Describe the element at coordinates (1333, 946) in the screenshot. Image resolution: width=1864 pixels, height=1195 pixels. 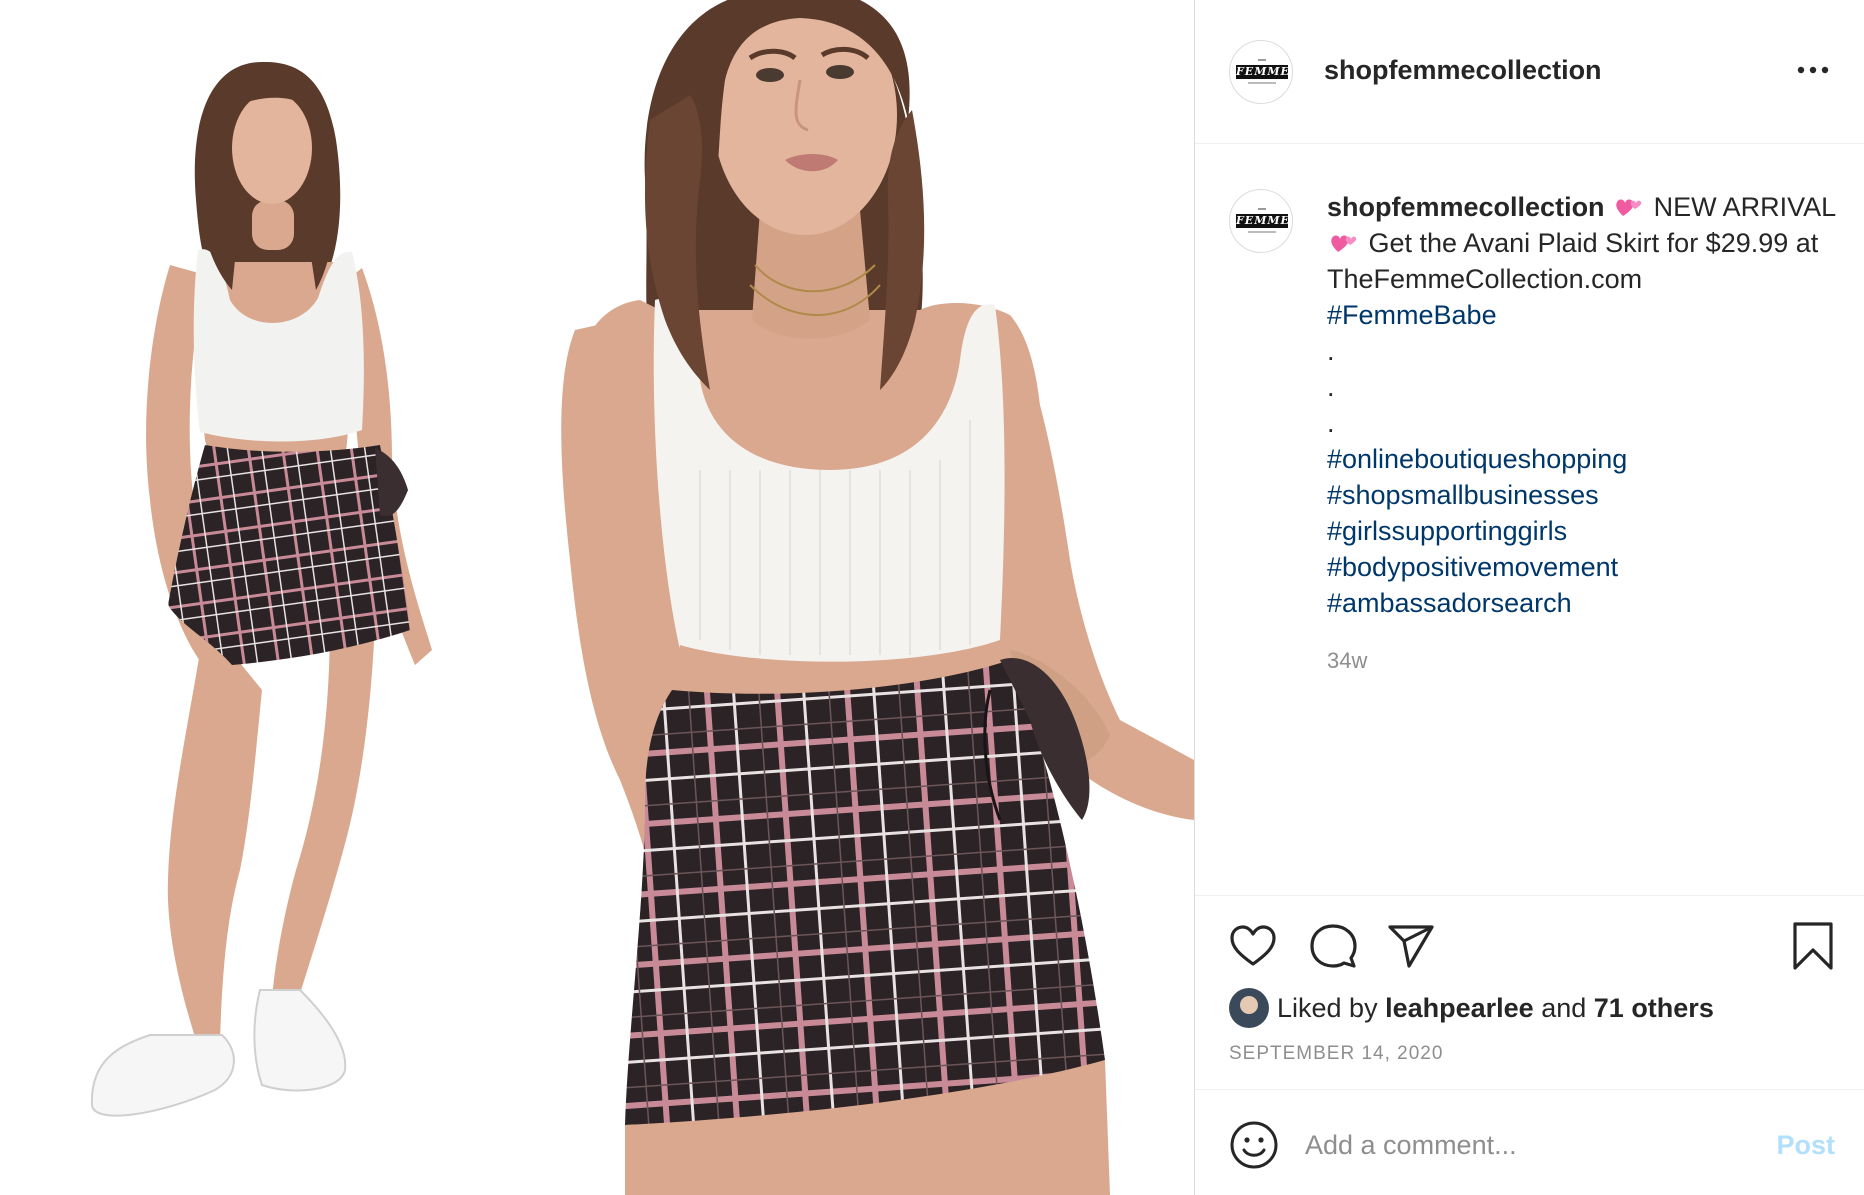
I see `comment-bubble-icon` at that location.